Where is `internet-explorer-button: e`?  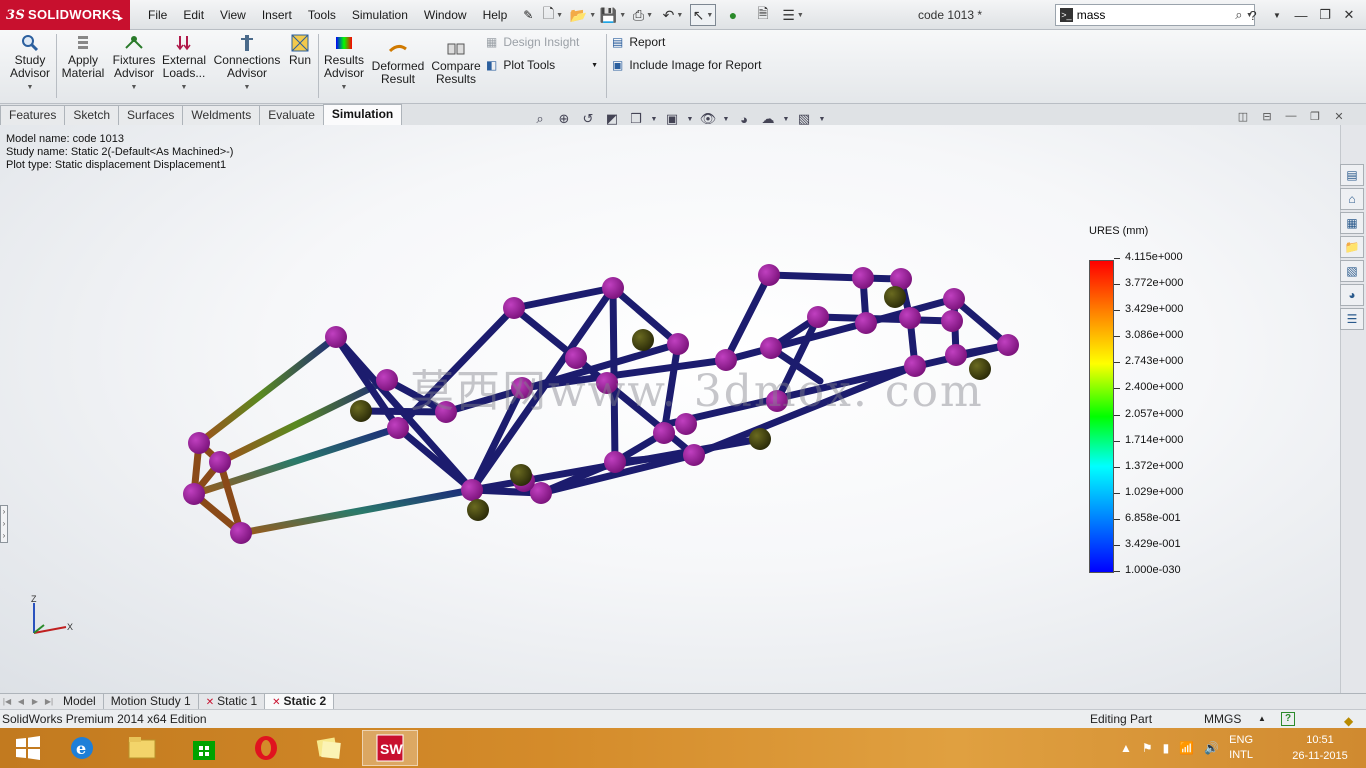 internet-explorer-button: e is located at coordinates (82, 748).